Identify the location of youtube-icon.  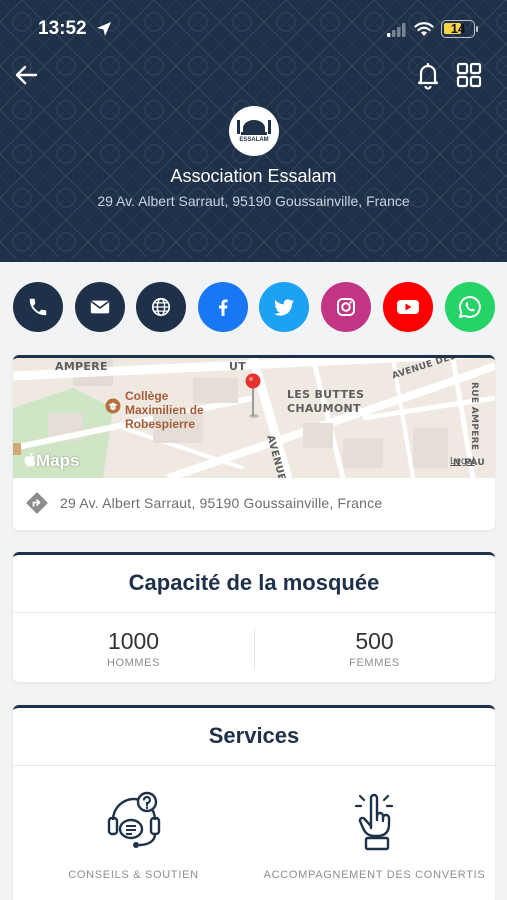
(408, 307).